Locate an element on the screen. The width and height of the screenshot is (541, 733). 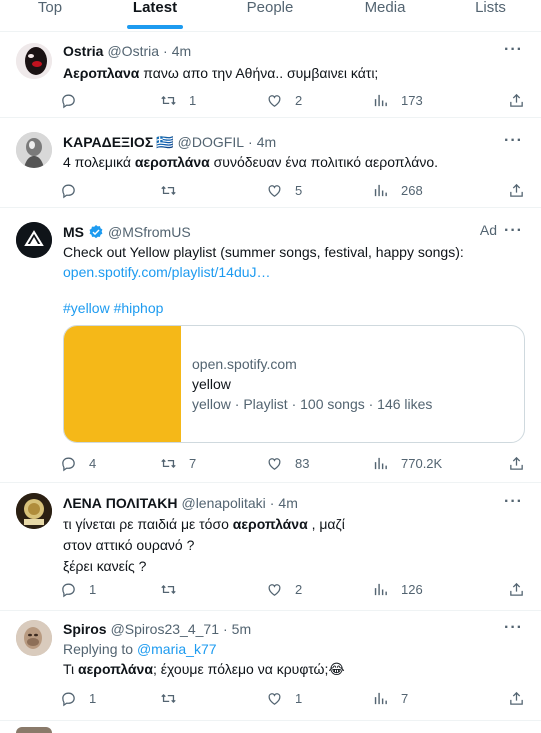
views-icon is located at coordinates (380, 698).